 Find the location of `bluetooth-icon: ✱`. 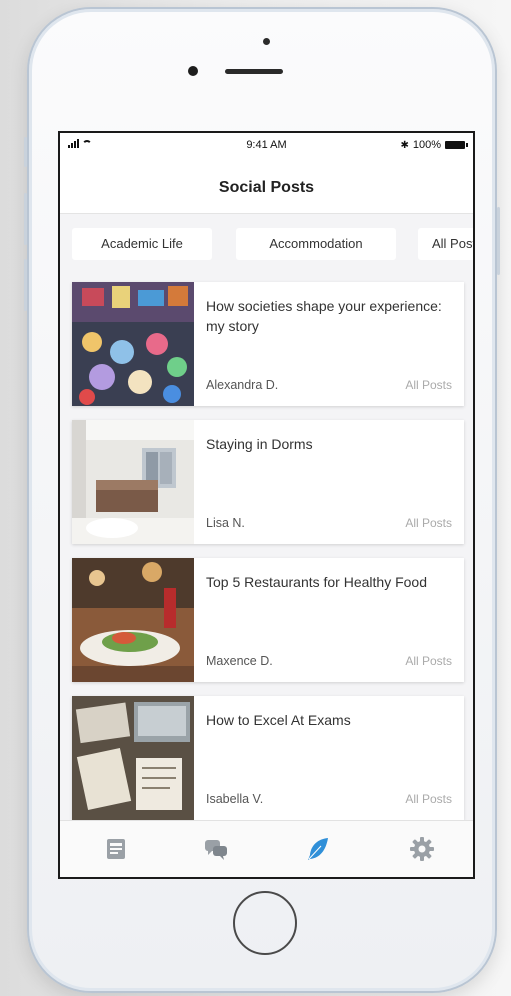

bluetooth-icon: ✱ is located at coordinates (404, 145).